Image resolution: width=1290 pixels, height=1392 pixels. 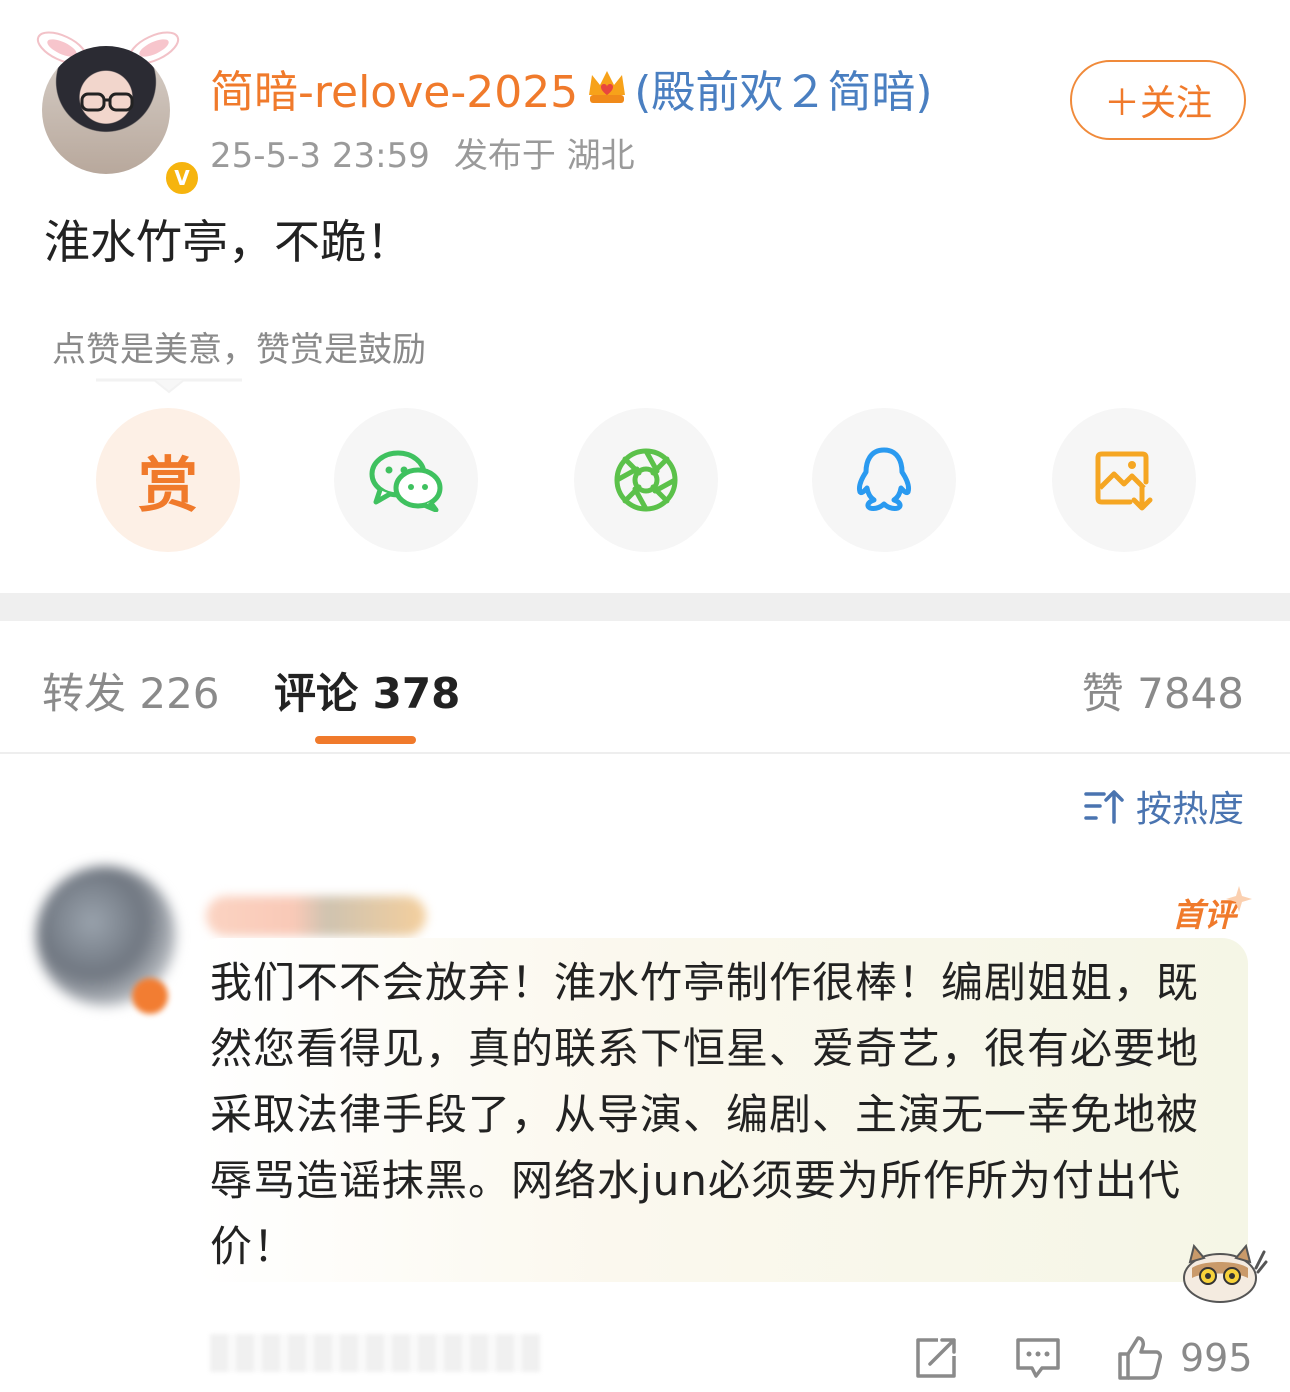 What do you see at coordinates (316, 916) in the screenshot?
I see `commenter-name` at bounding box center [316, 916].